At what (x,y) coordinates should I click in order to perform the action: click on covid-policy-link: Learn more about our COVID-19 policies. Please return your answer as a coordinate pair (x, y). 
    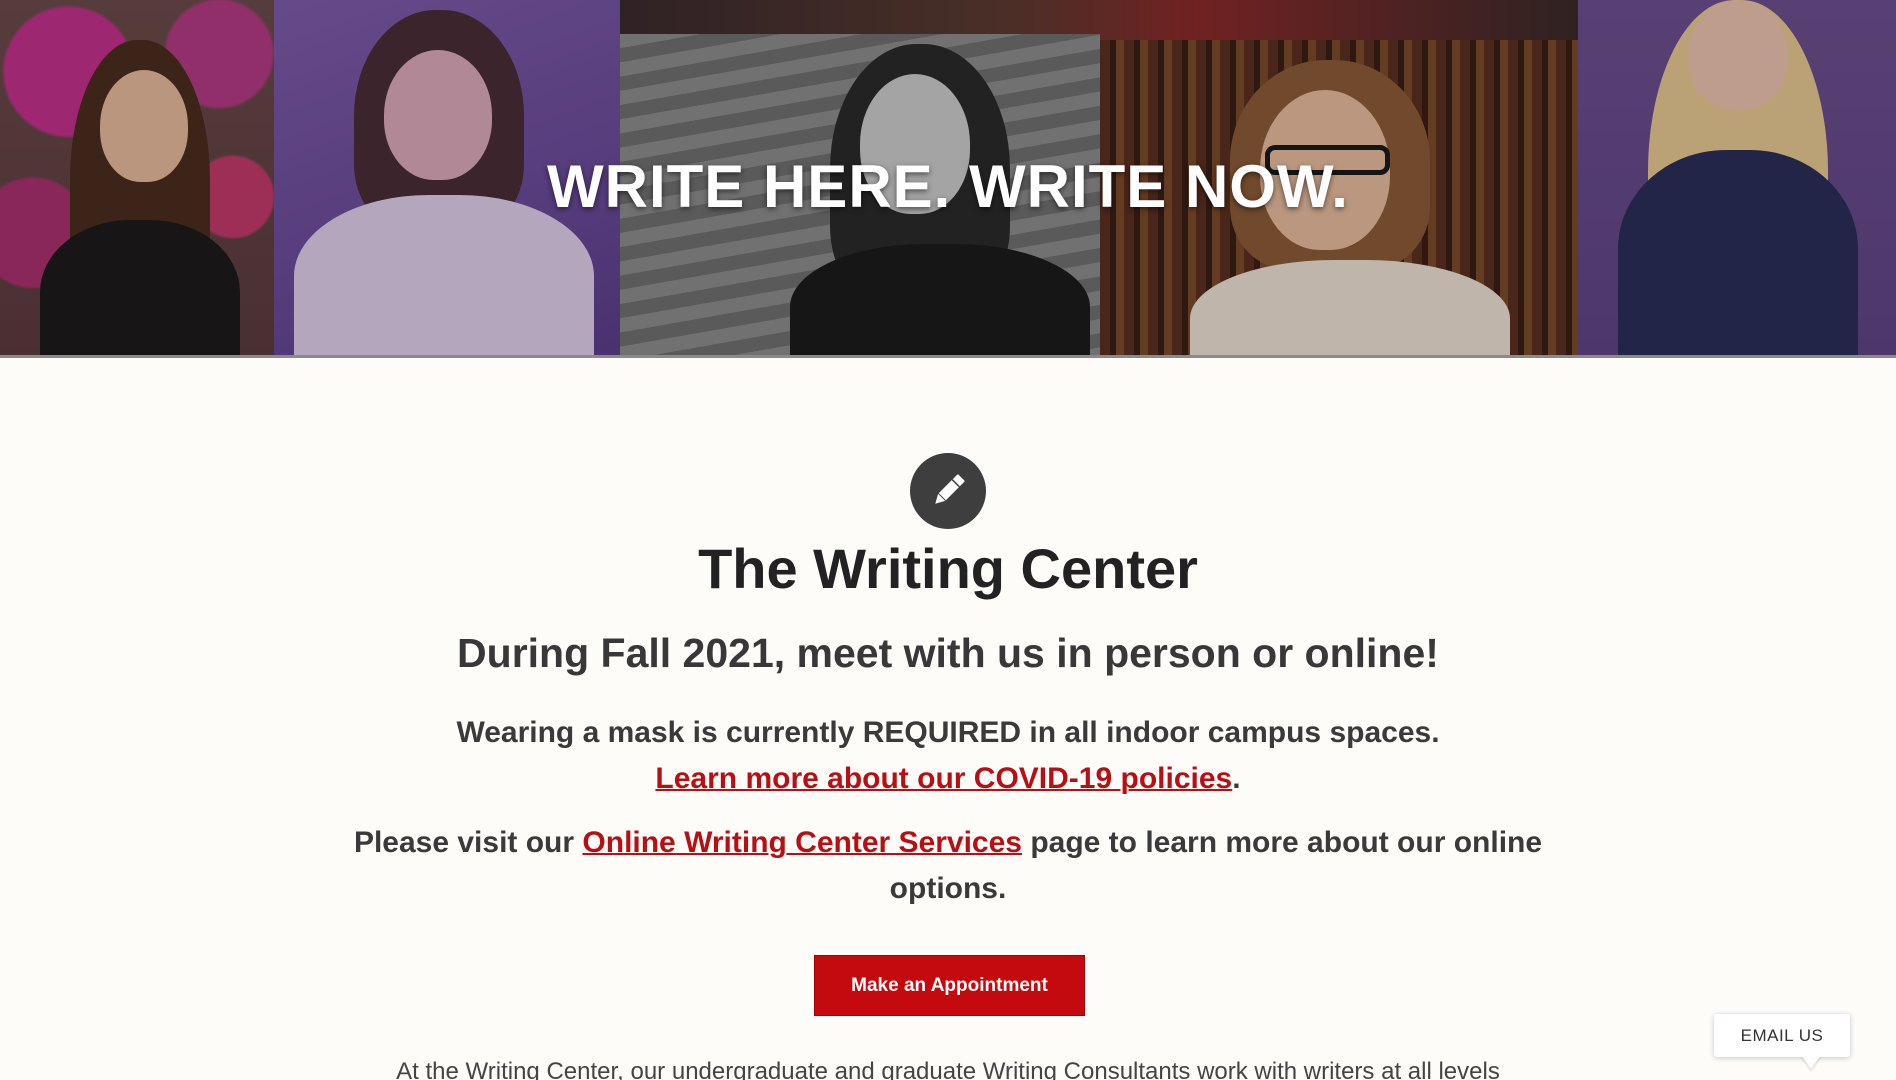
    Looking at the image, I should click on (943, 778).